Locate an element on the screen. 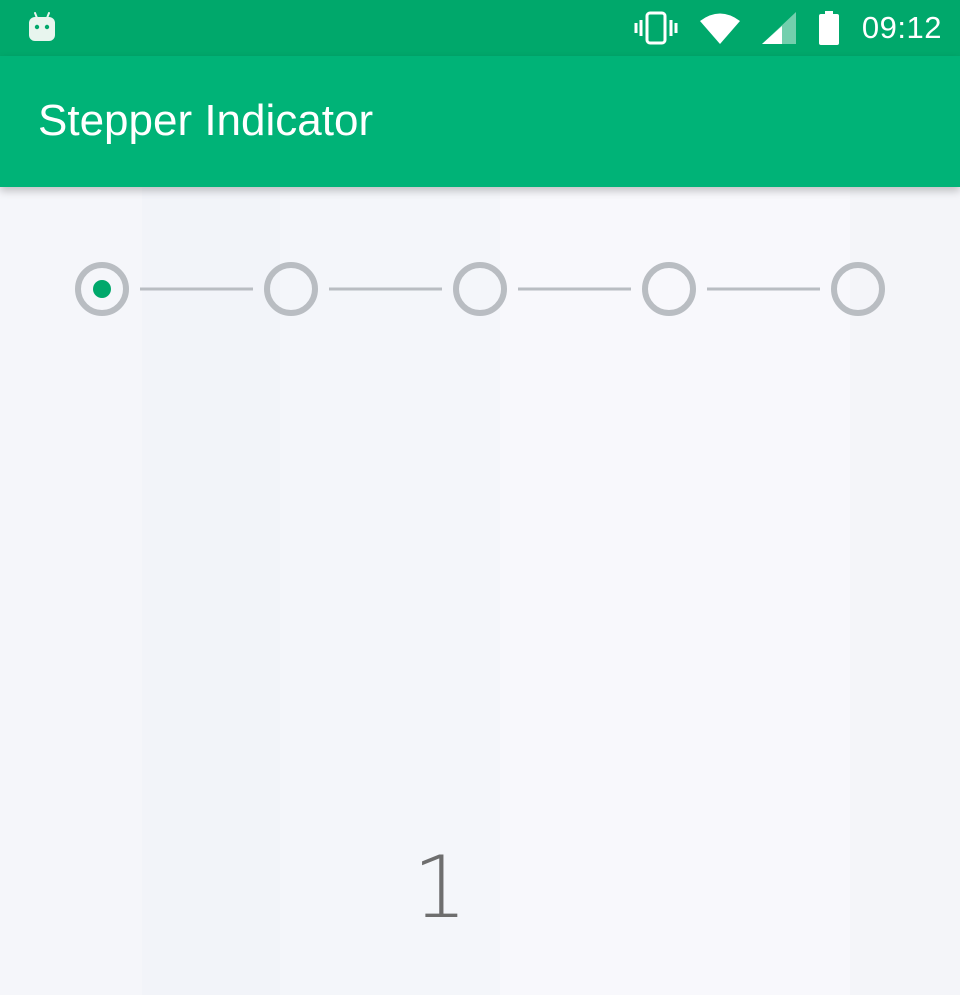 This screenshot has height=995, width=960. app-title: Stepper Indicator is located at coordinates (206, 120).